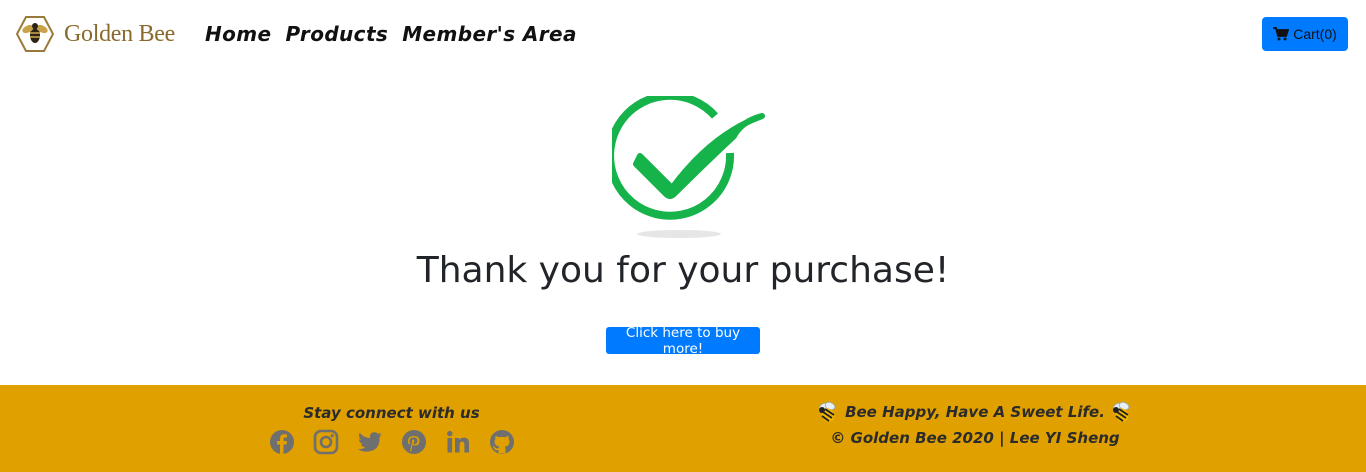 Image resolution: width=1366 pixels, height=472 pixels. I want to click on brand-link: Golden Bee, so click(95, 34).